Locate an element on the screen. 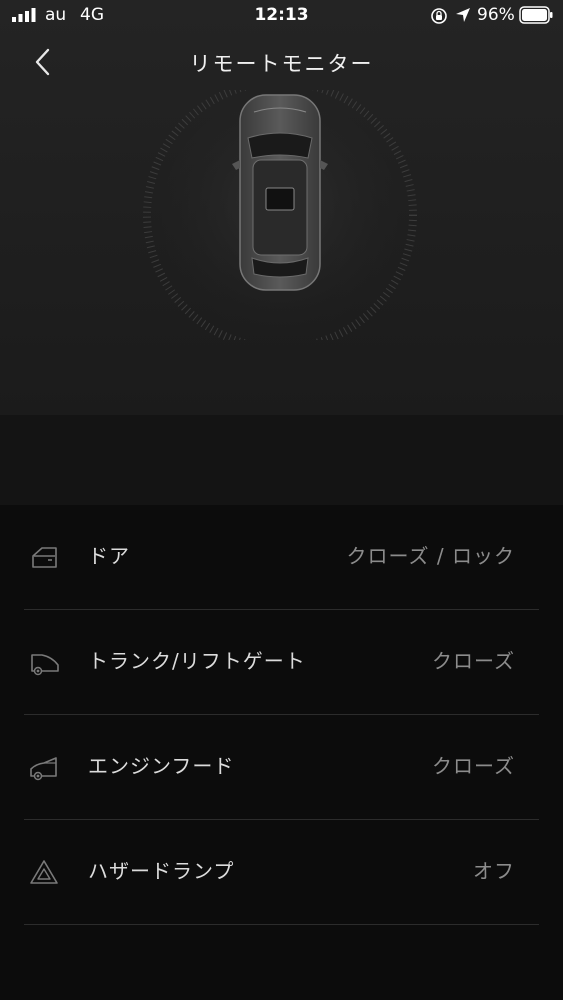 This screenshot has width=563, height=1000. trunk-icon is located at coordinates (45, 665).